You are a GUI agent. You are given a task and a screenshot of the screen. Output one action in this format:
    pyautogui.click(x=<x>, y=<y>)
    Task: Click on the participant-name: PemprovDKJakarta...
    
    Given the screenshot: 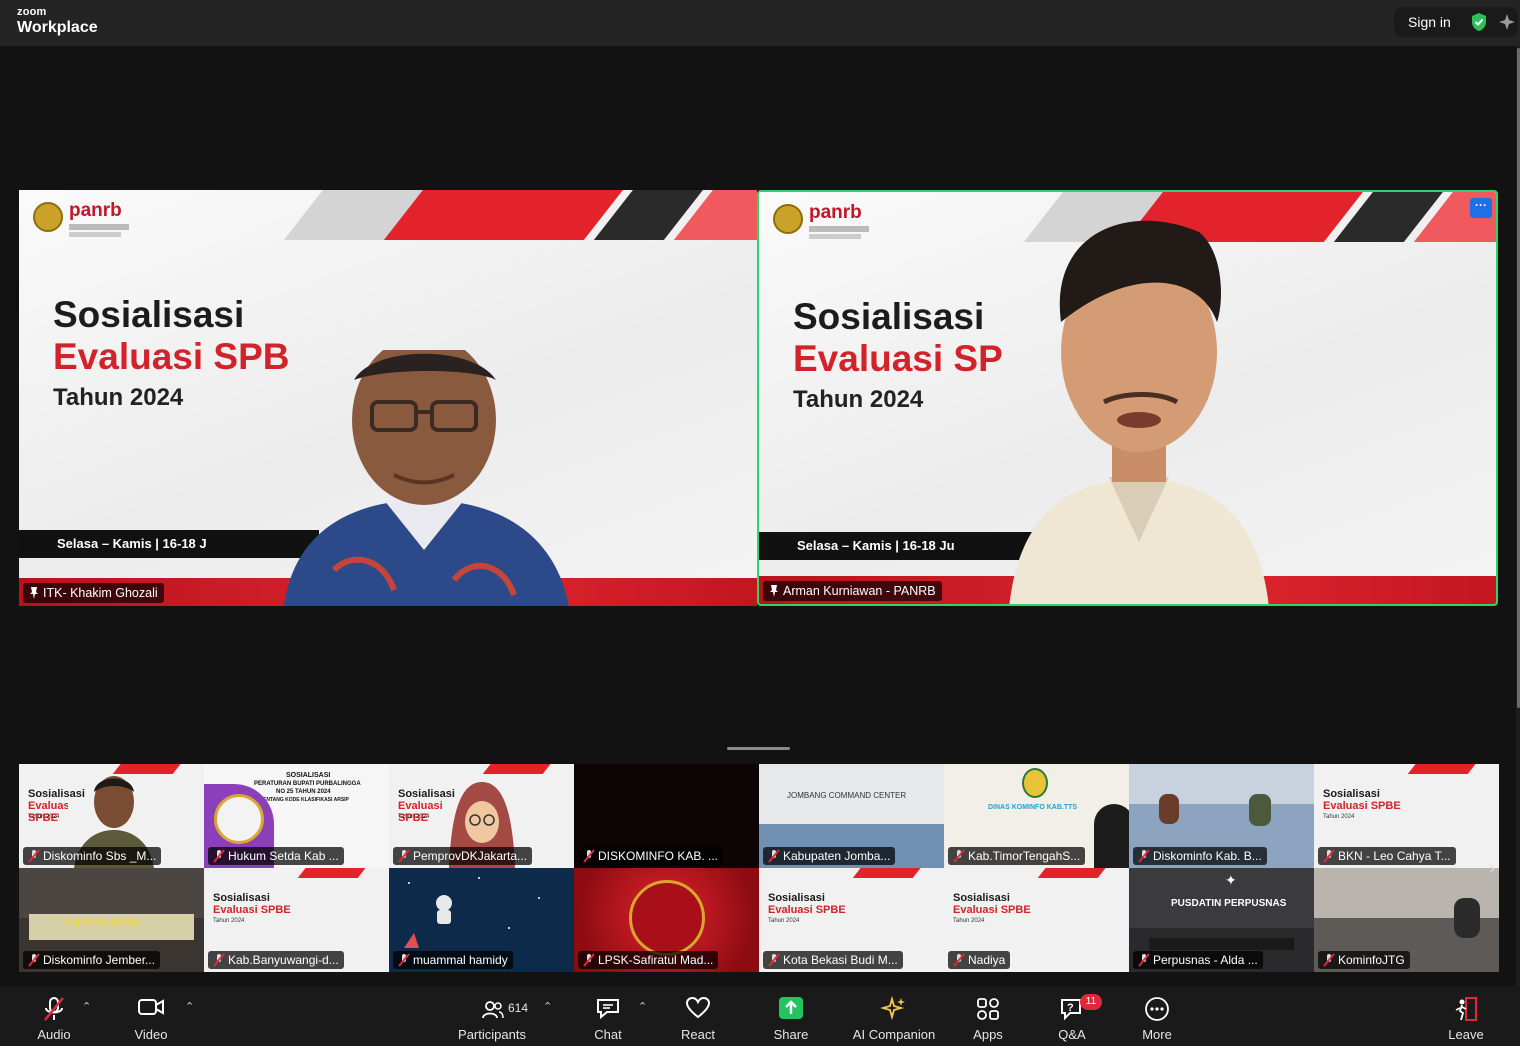 What is the action you would take?
    pyautogui.click(x=470, y=856)
    